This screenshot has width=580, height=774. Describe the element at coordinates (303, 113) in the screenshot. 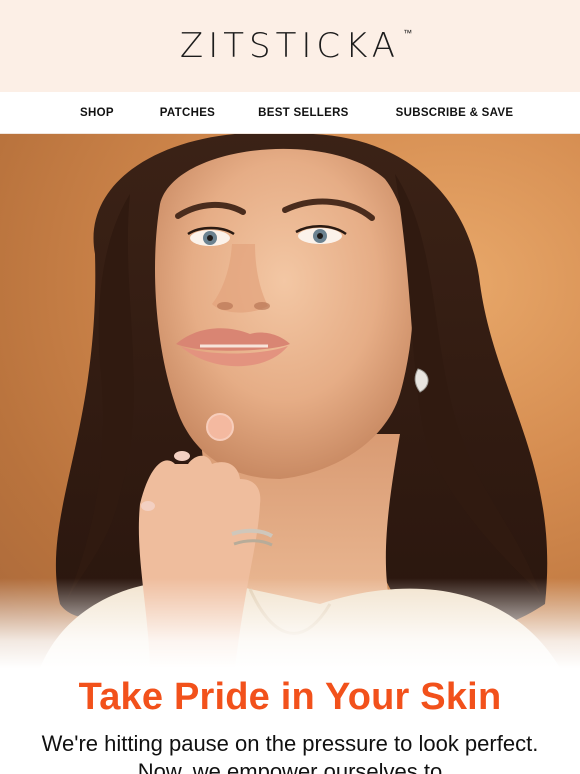

I see `nav-item-best-sellers: BEST SELLERS` at that location.